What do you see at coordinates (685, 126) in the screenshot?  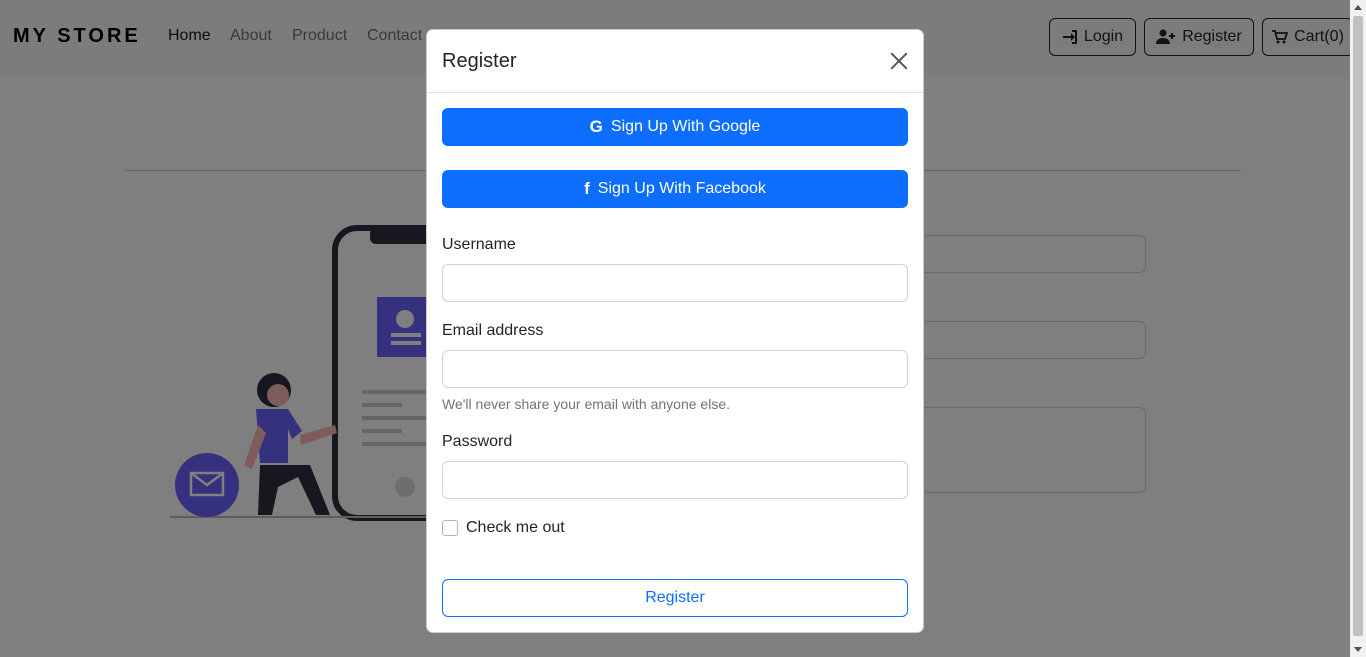 I see `google-signup-label: Sign Up With Google` at bounding box center [685, 126].